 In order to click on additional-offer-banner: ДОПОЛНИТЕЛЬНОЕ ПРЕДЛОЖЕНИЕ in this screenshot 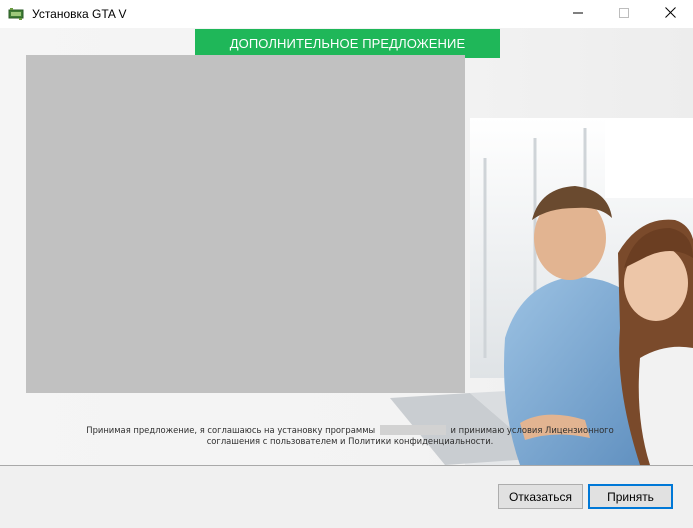, I will do `click(347, 43)`.